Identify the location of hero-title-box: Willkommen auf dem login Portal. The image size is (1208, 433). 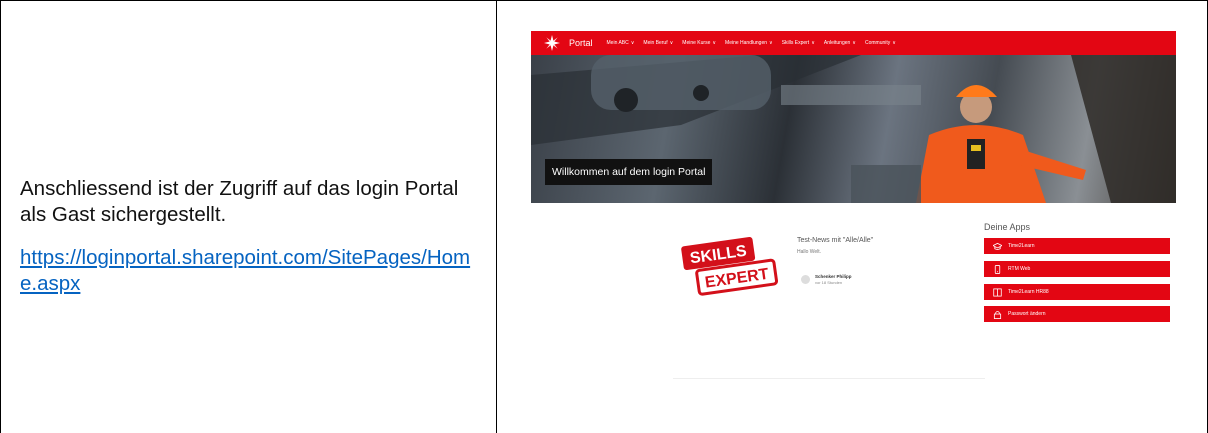
(629, 172).